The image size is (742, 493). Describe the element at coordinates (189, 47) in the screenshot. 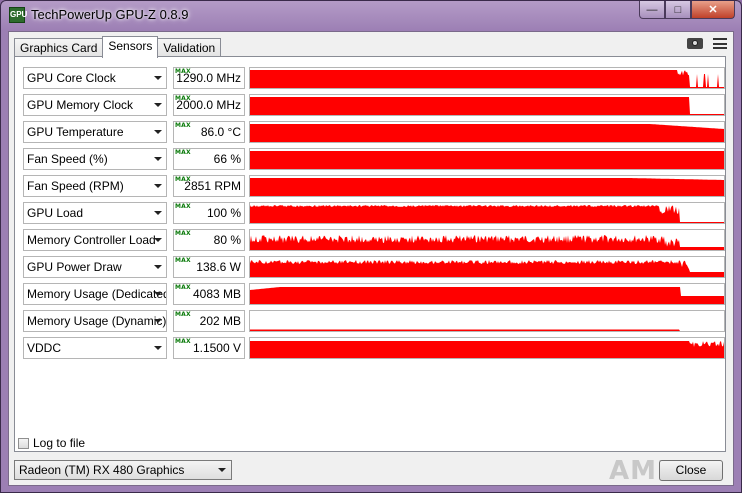

I see `tab-validation: Validation` at that location.